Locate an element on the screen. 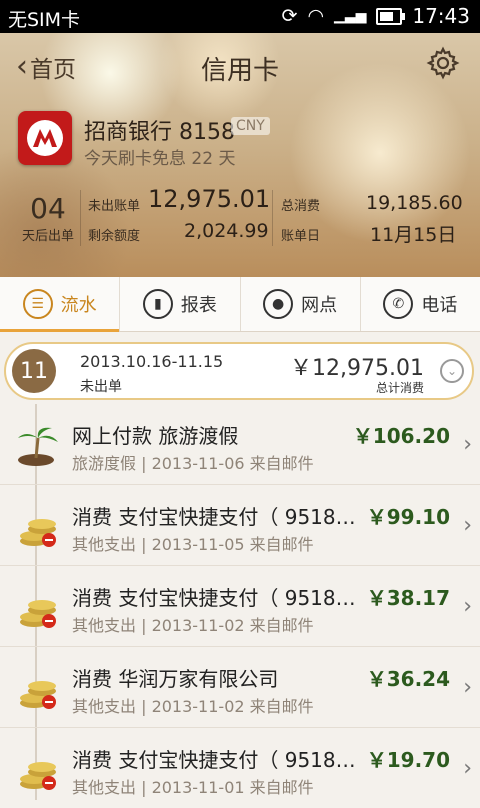 The width and height of the screenshot is (480, 808). palm-tree-icon is located at coordinates (38, 446).